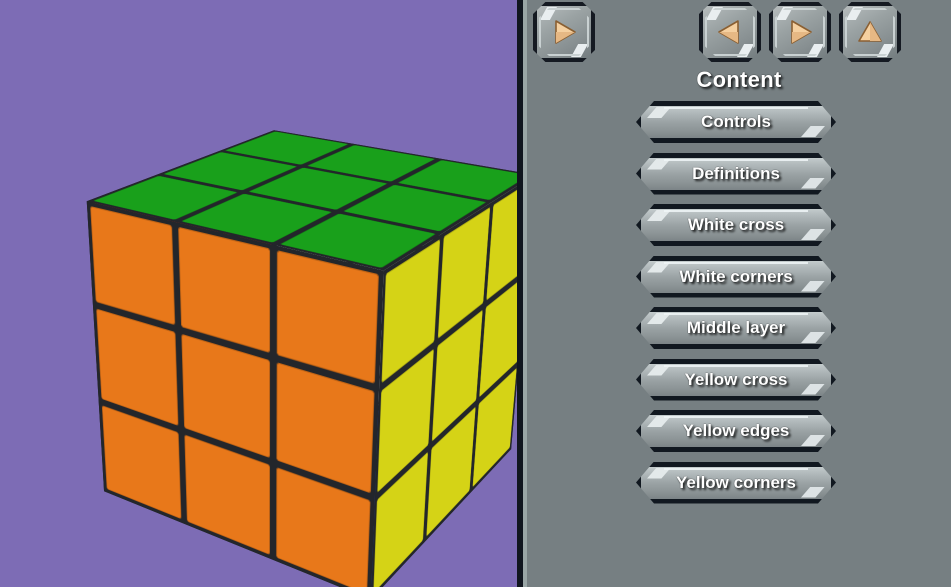 The width and height of the screenshot is (951, 587). I want to click on next-button, so click(800, 32).